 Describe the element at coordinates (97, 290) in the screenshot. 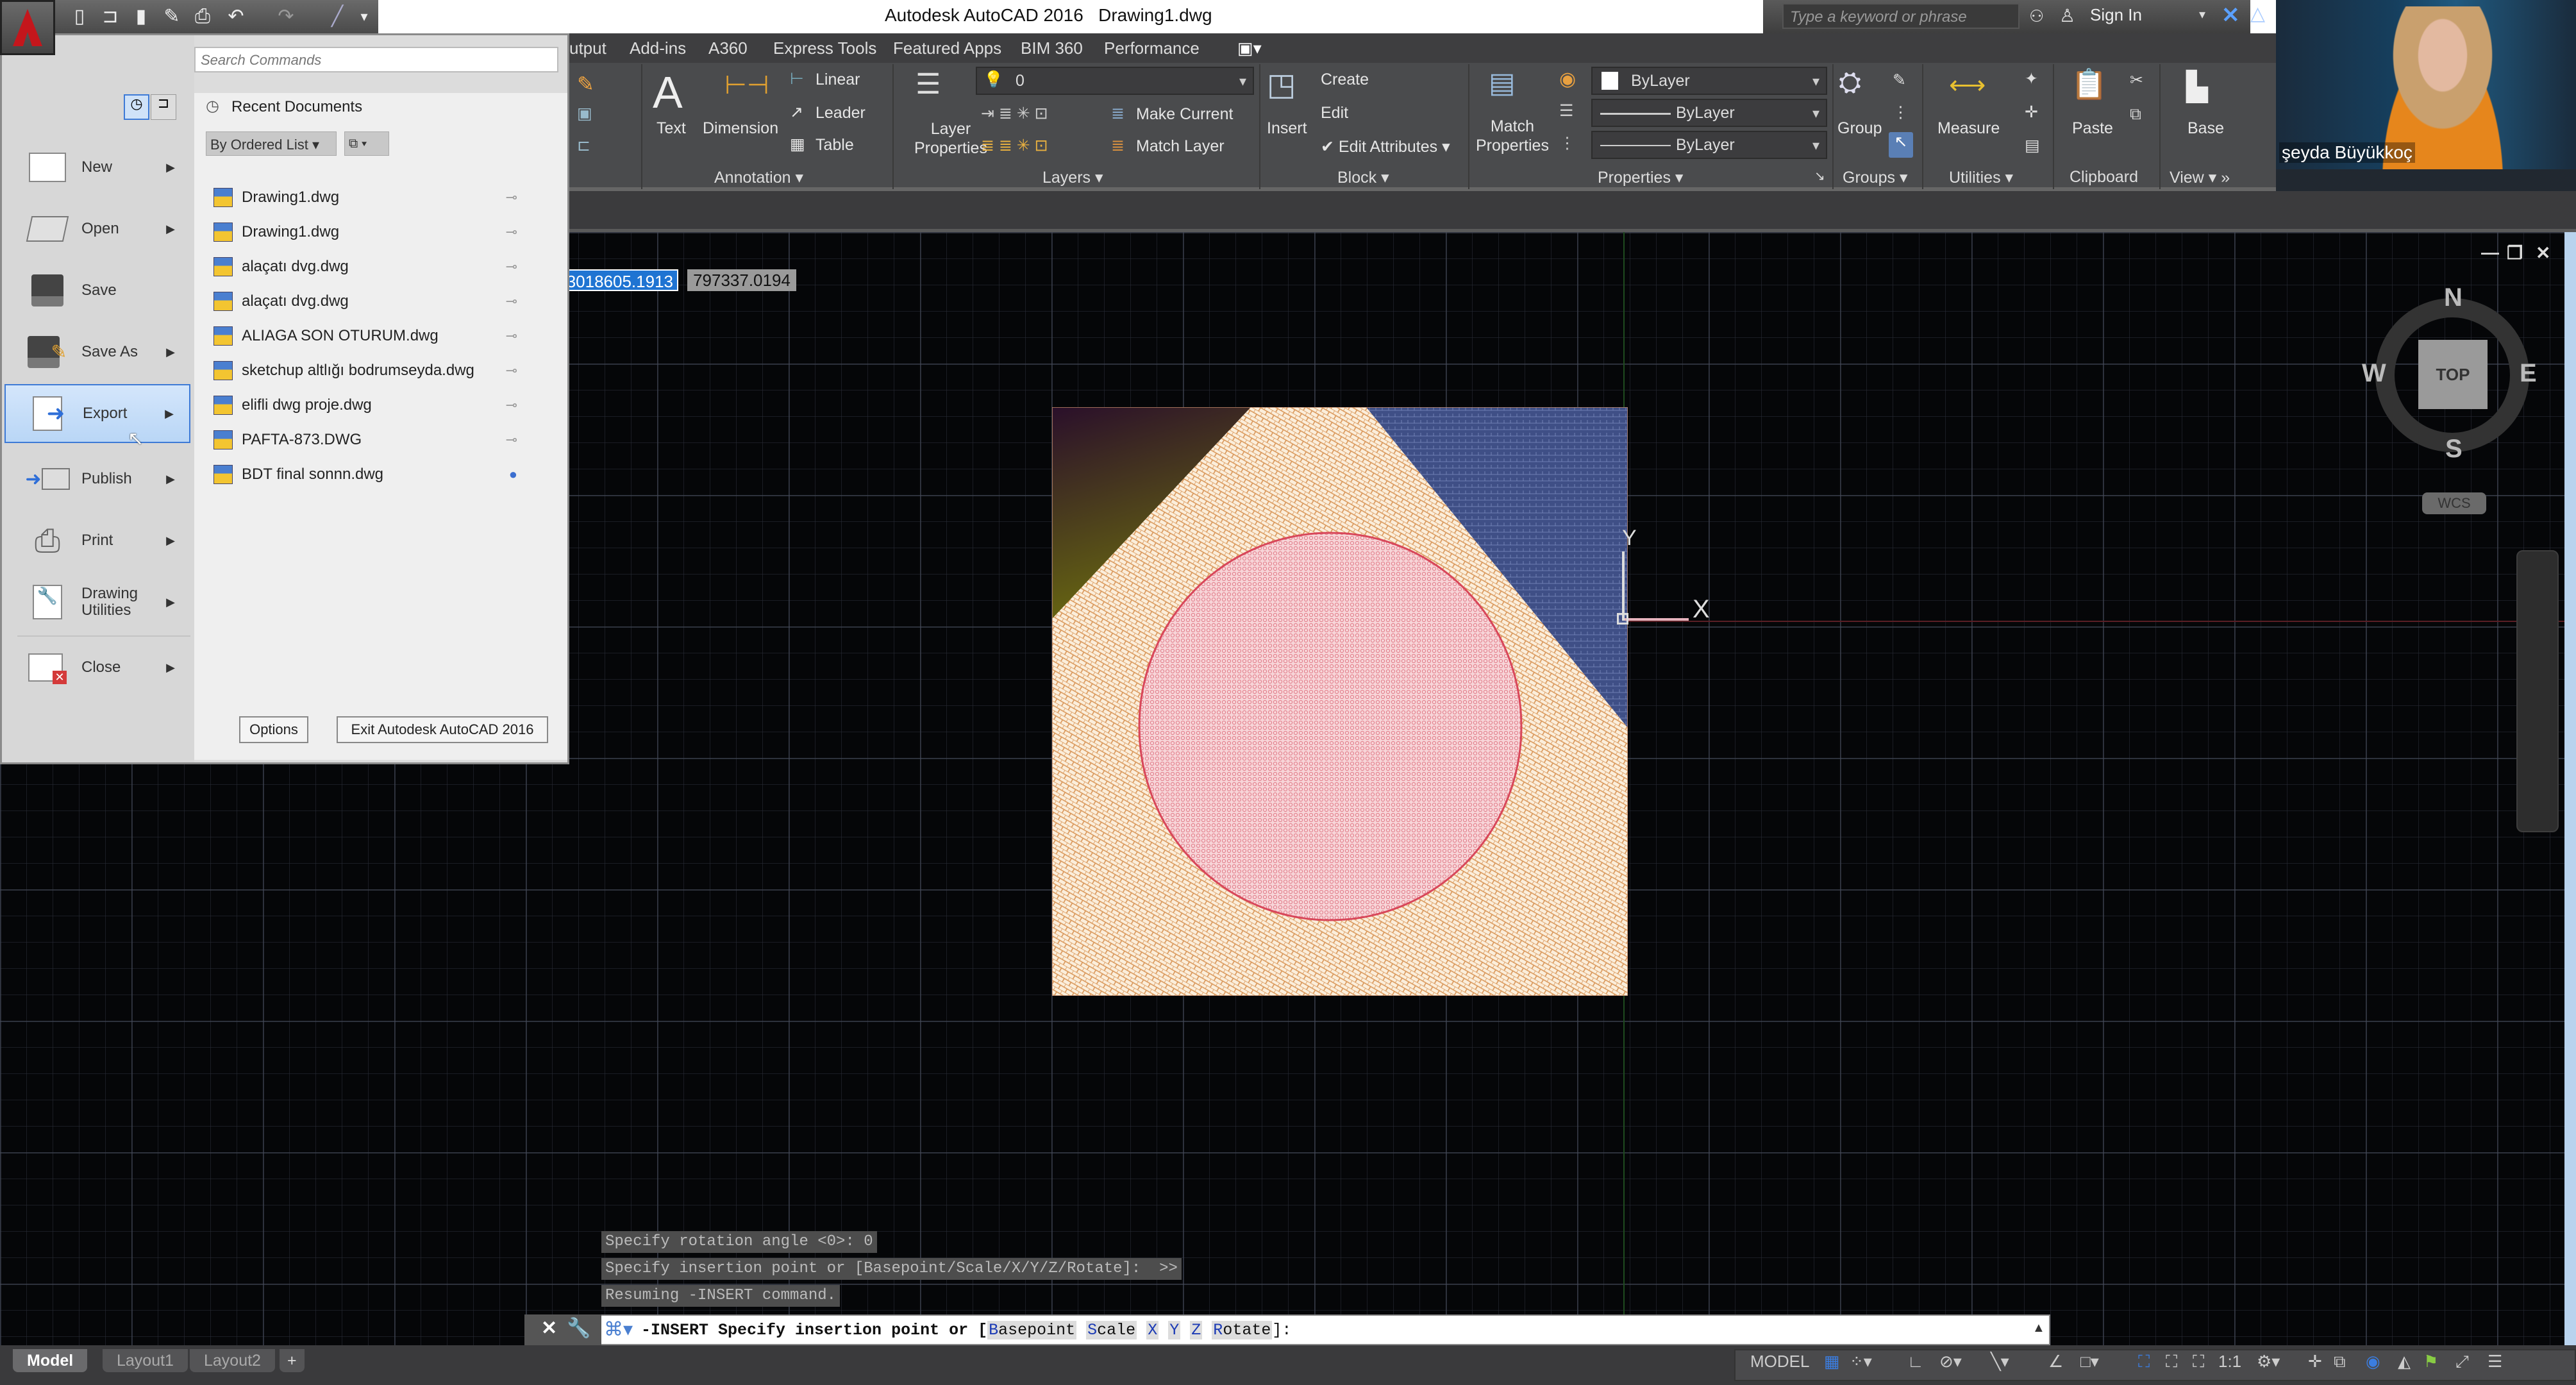

I see `menu-item-save: Save` at that location.